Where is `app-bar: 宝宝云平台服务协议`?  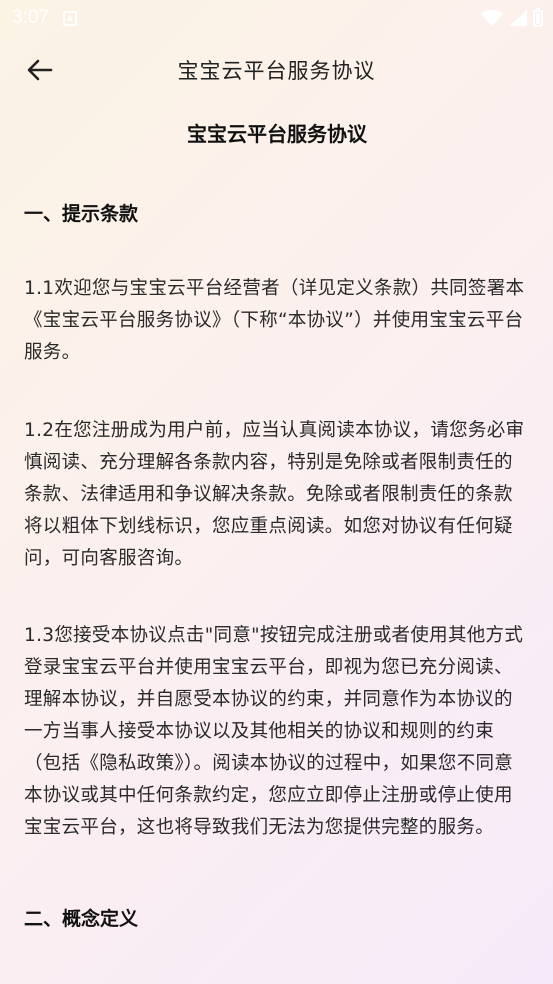
app-bar: 宝宝云平台服务协议 is located at coordinates (276, 70).